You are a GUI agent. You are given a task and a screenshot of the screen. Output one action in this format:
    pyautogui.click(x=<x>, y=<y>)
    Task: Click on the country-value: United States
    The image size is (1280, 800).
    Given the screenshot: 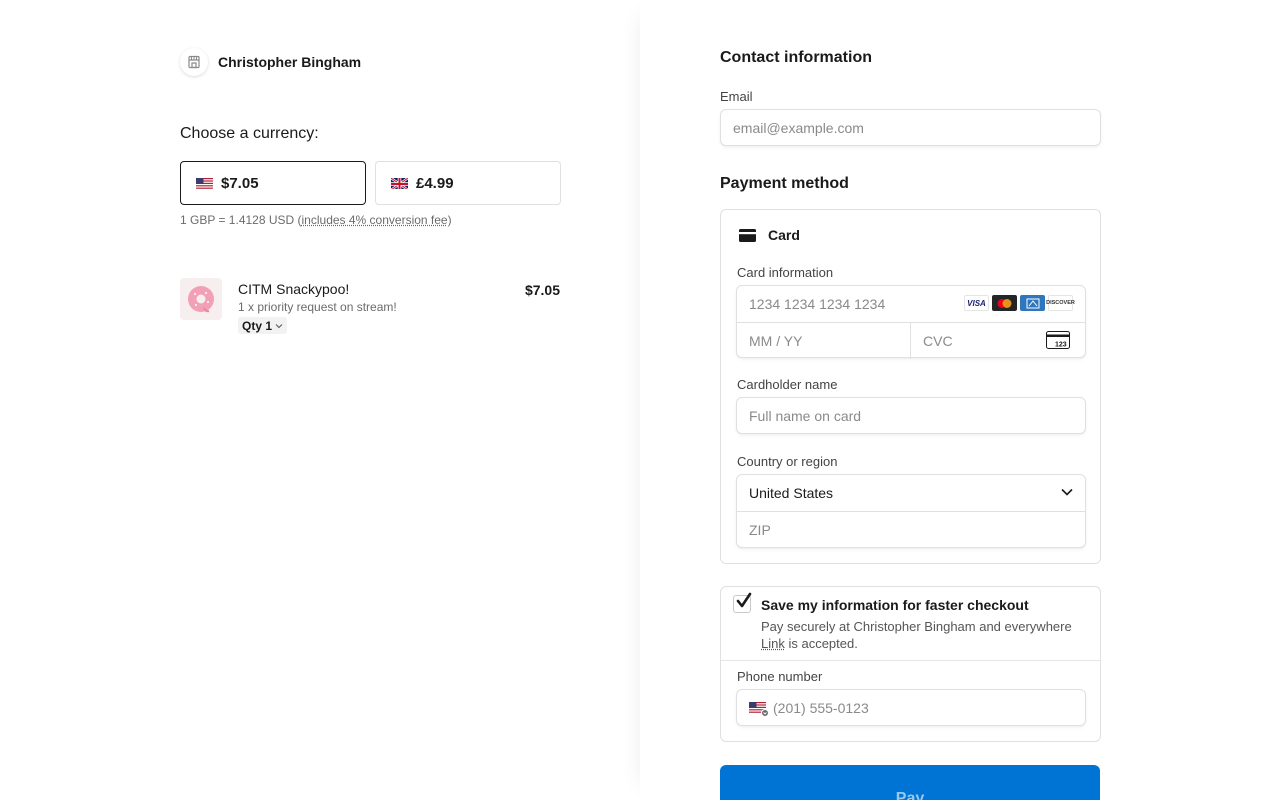 What is the action you would take?
    pyautogui.click(x=791, y=493)
    